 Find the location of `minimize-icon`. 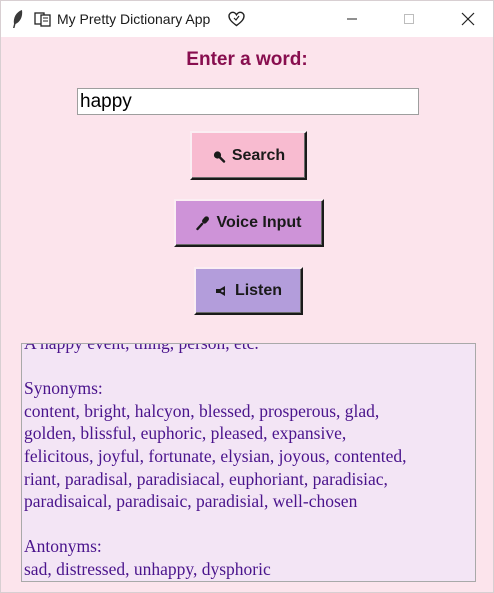

minimize-icon is located at coordinates (352, 19).